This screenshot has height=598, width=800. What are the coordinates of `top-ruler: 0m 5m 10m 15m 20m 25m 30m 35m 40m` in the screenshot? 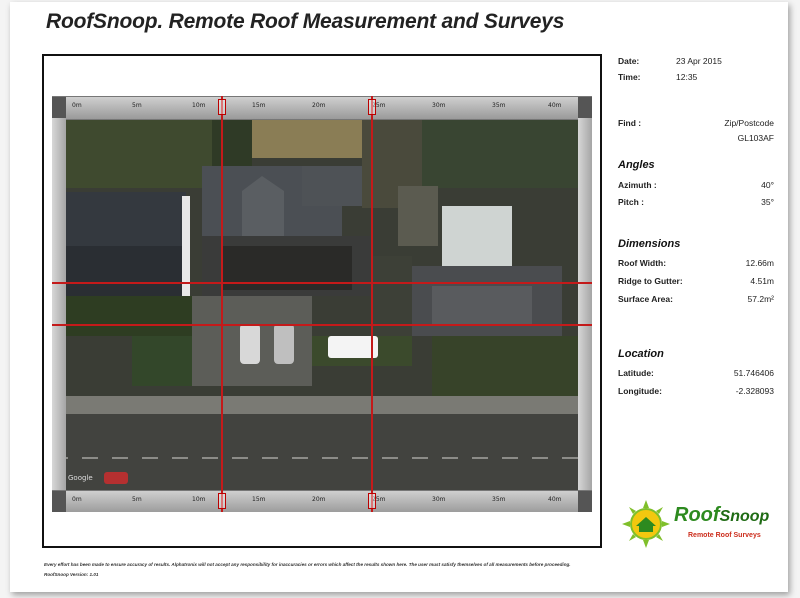 It's located at (322, 108).